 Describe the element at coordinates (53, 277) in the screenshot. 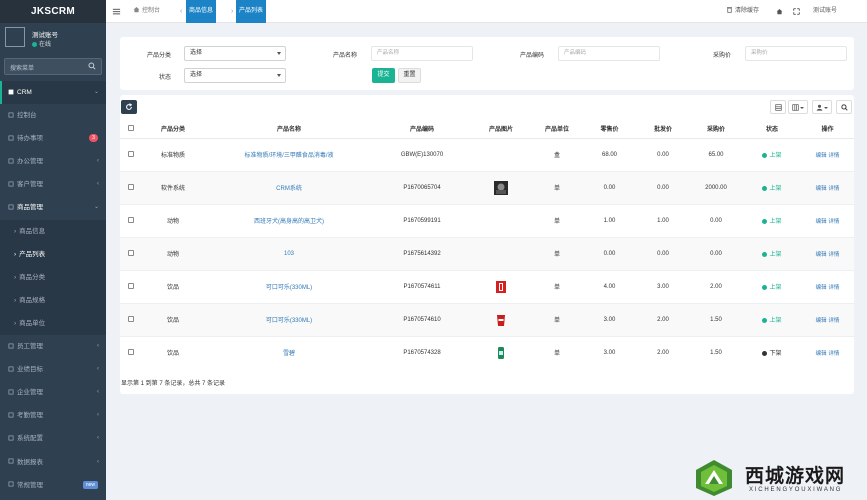

I see `sidebar-item-8: › 商品分类` at that location.